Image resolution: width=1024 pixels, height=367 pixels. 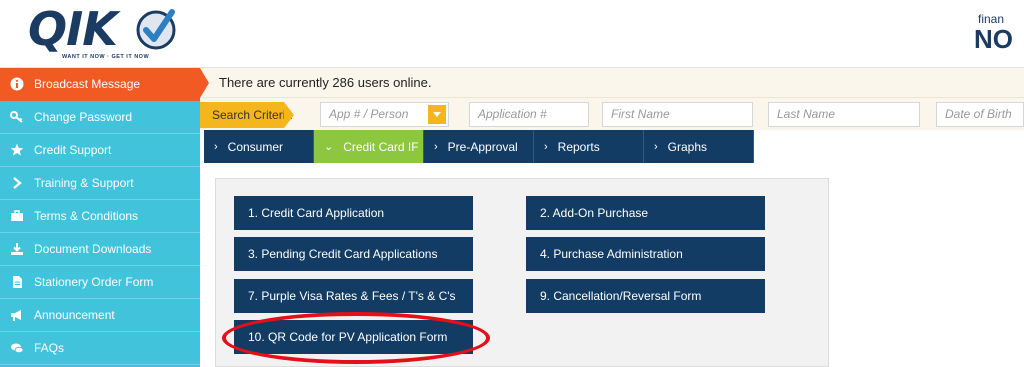 What do you see at coordinates (100, 348) in the screenshot?
I see `sidebar-item-faqs: FAQs` at bounding box center [100, 348].